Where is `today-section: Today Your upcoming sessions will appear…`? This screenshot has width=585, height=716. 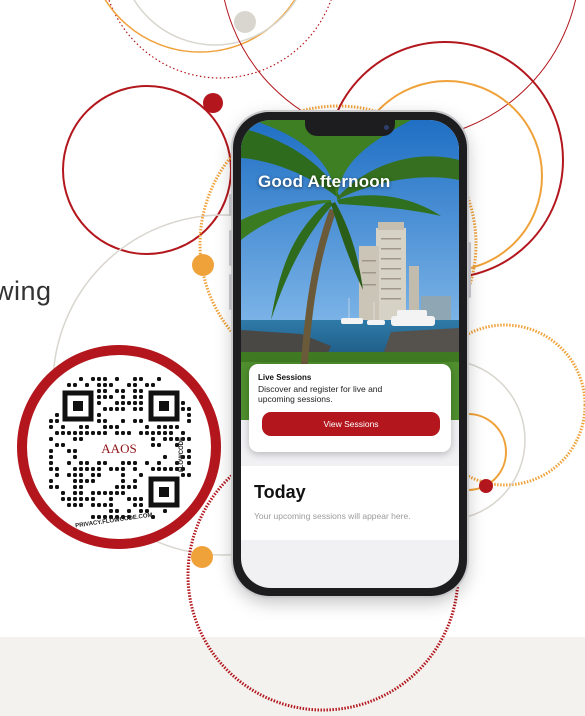 today-section: Today Your upcoming sessions will appear… is located at coordinates (350, 527).